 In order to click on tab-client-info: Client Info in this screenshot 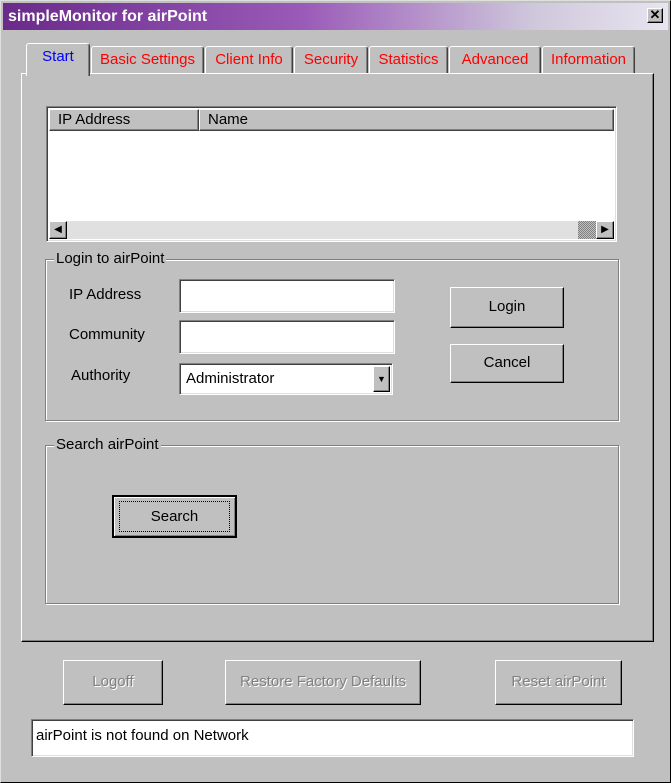, I will do `click(249, 60)`.